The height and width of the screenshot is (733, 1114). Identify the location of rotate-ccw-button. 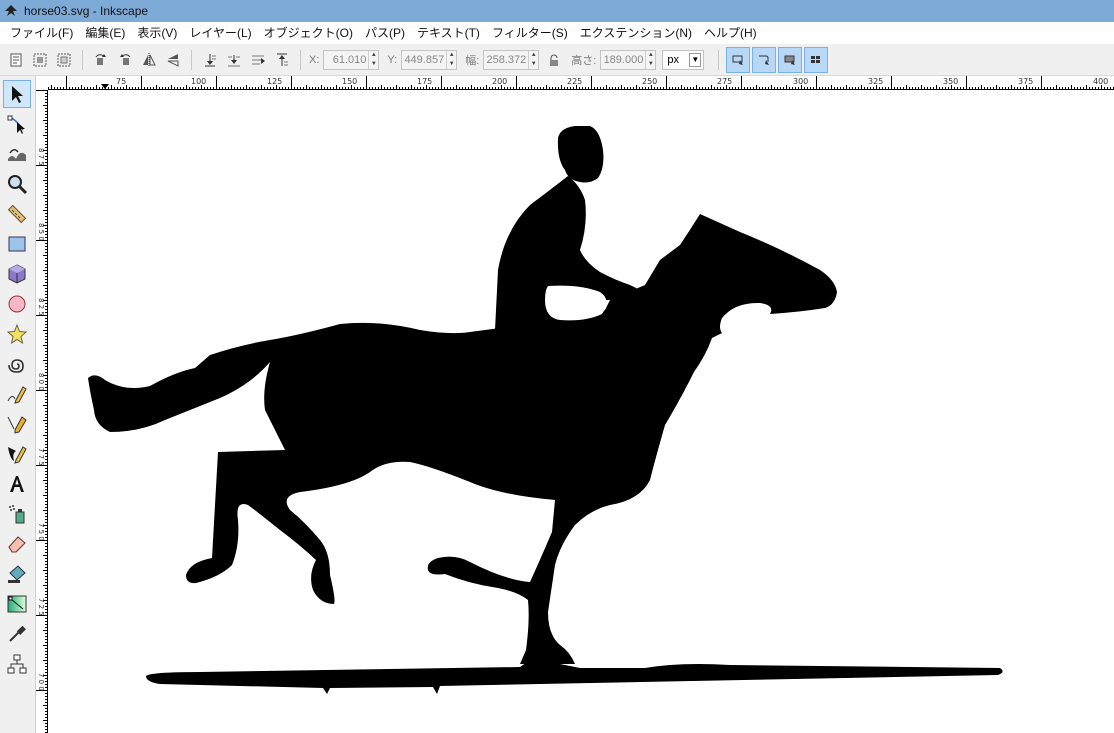
(101, 60).